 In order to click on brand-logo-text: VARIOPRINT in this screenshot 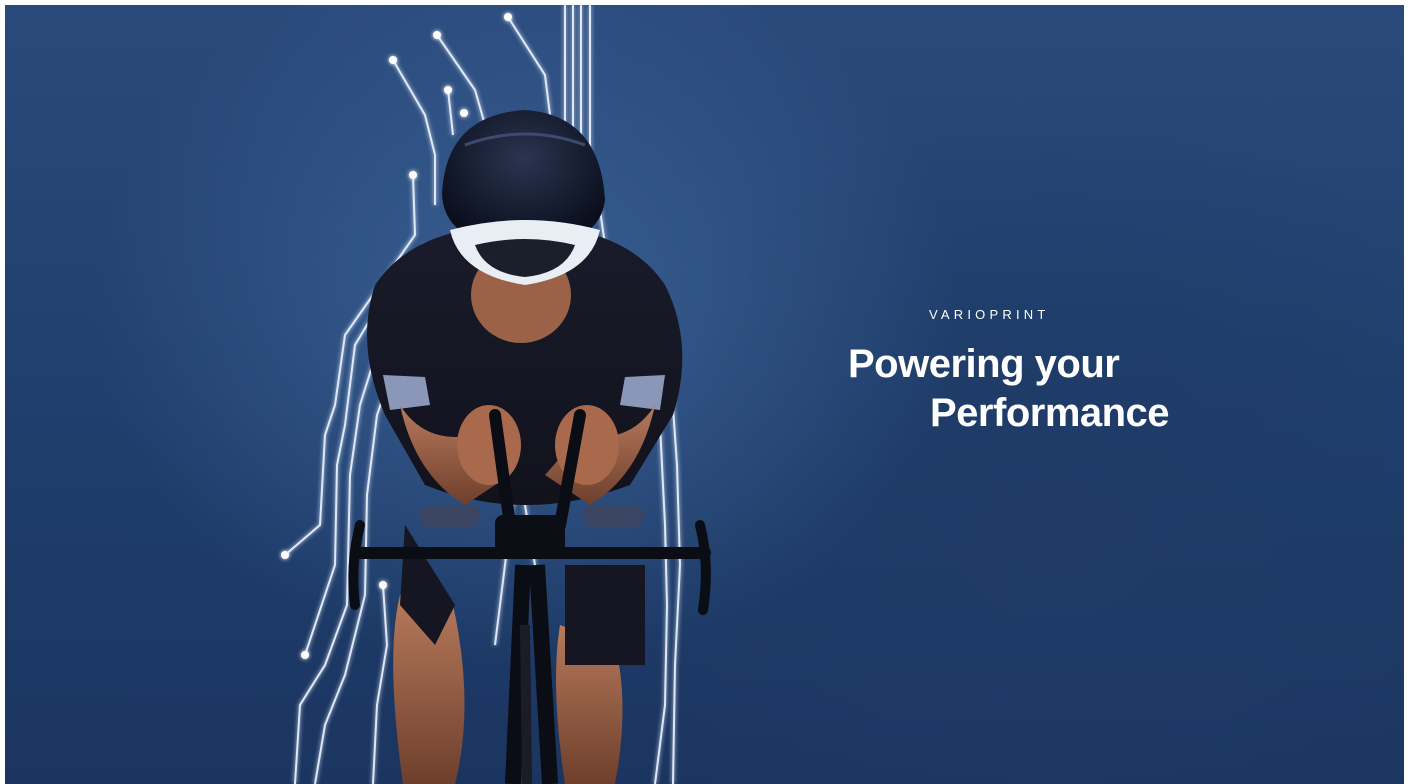, I will do `click(989, 314)`.